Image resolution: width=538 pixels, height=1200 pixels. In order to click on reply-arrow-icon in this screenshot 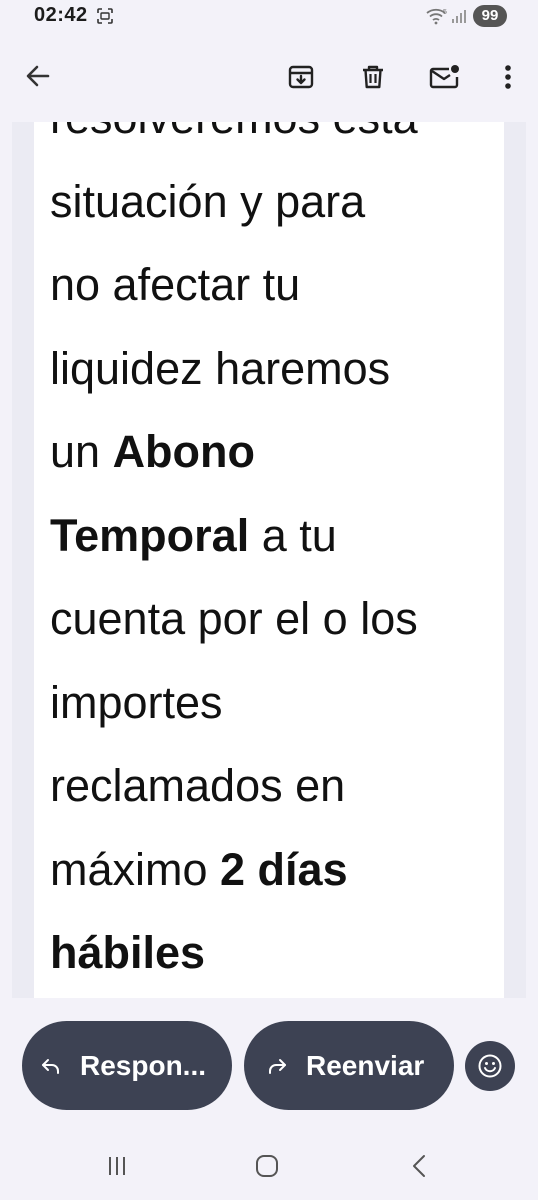, I will do `click(51, 1066)`.